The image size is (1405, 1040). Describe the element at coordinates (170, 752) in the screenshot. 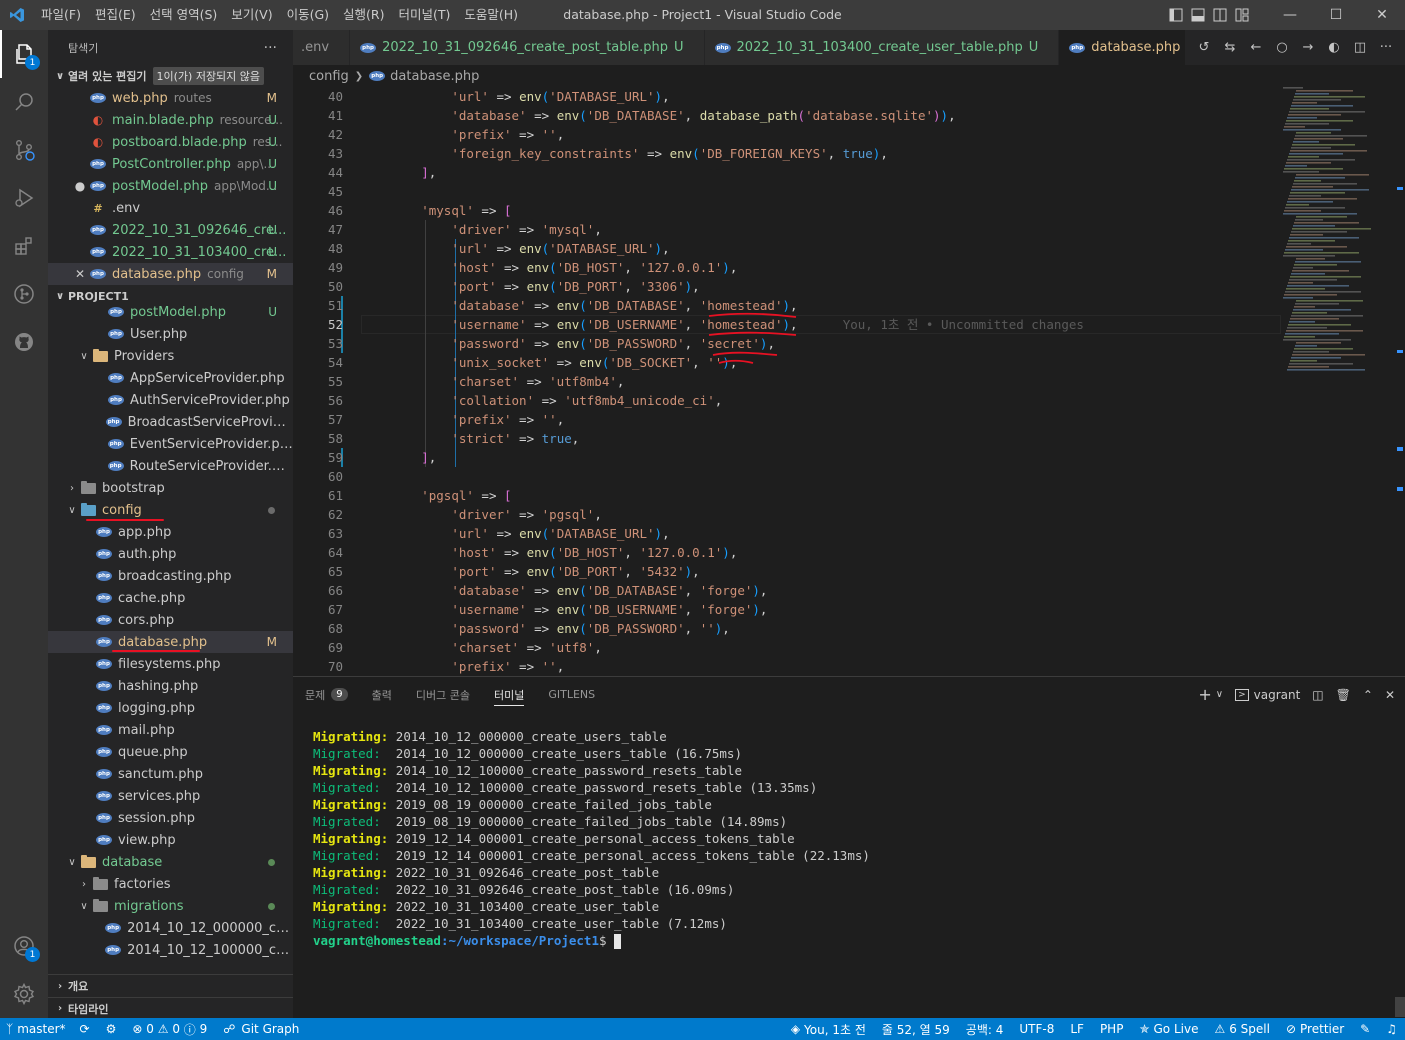

I see `tree-file: php queue.php` at that location.